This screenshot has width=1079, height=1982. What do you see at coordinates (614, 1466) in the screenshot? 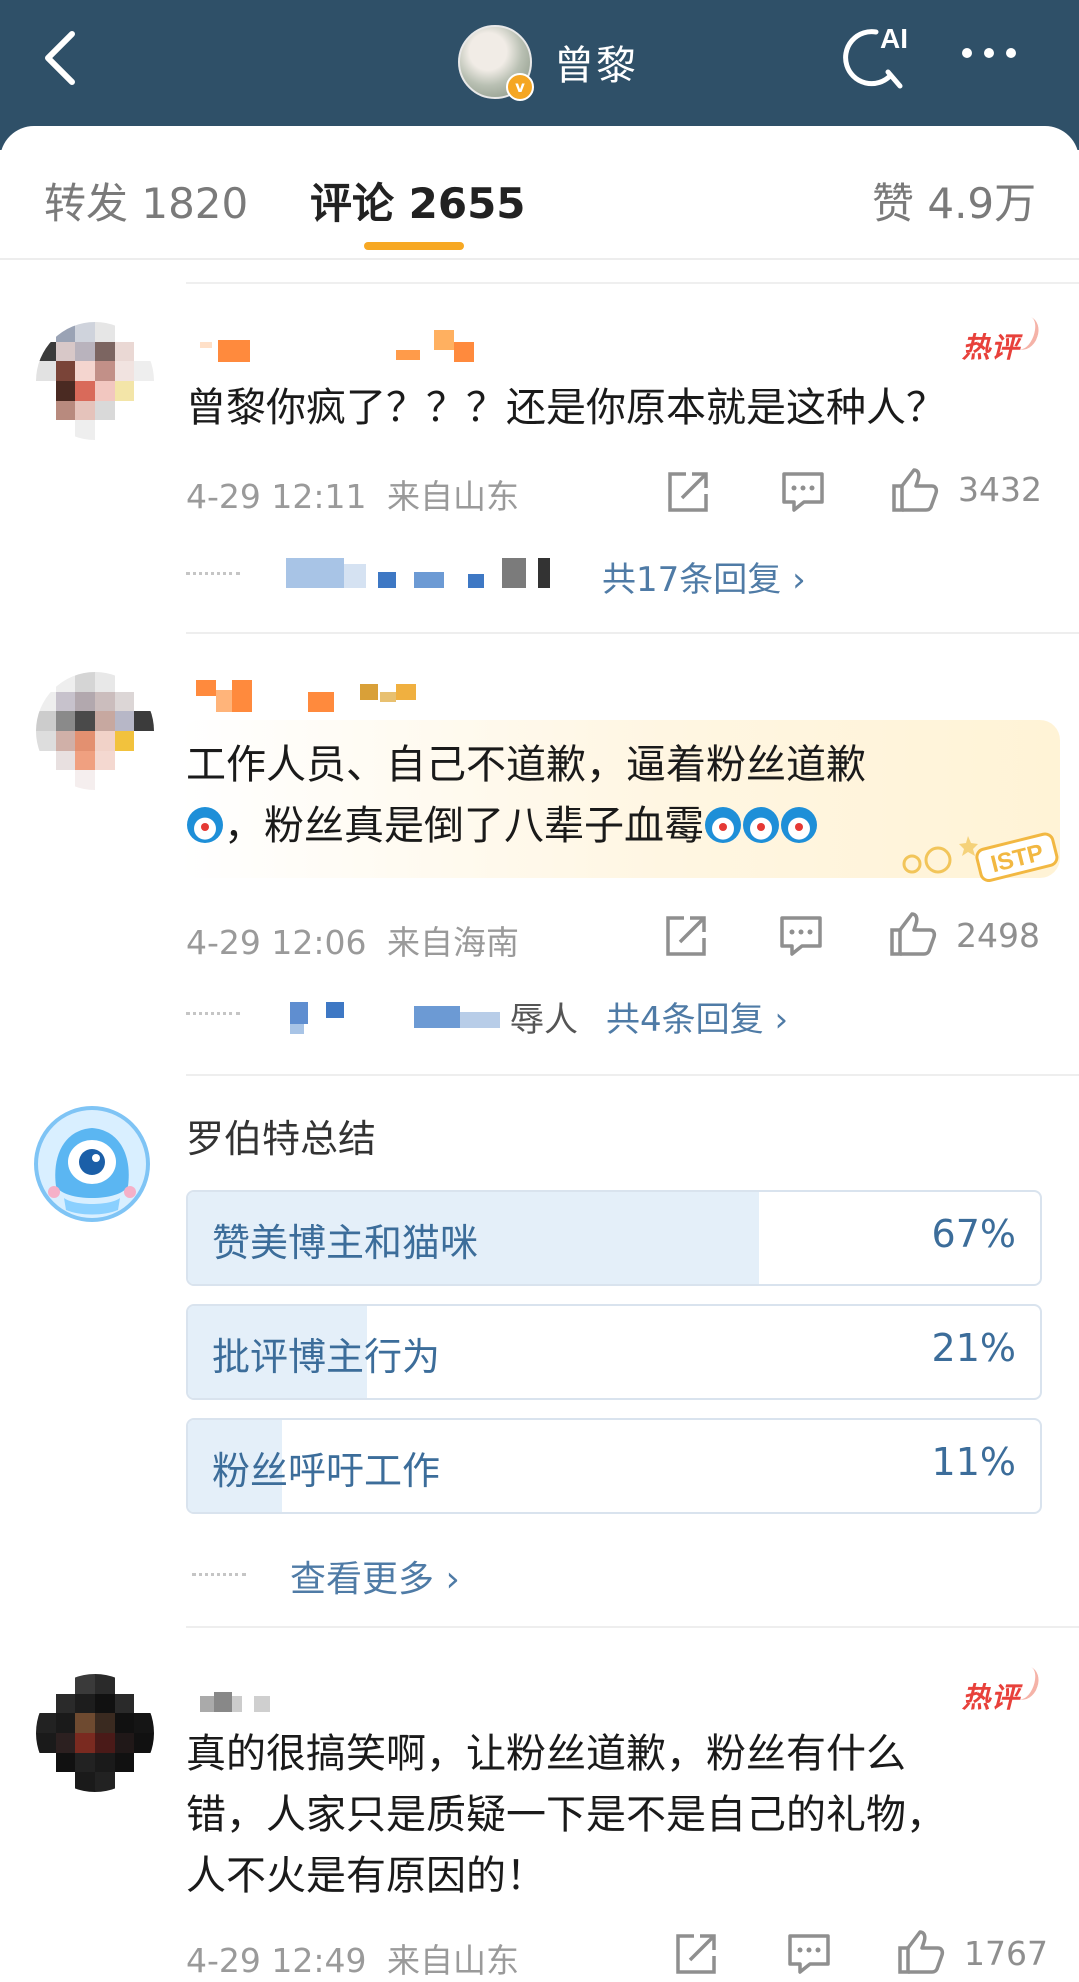
I see `poll-option: 粉丝呼吁工作 11%` at bounding box center [614, 1466].